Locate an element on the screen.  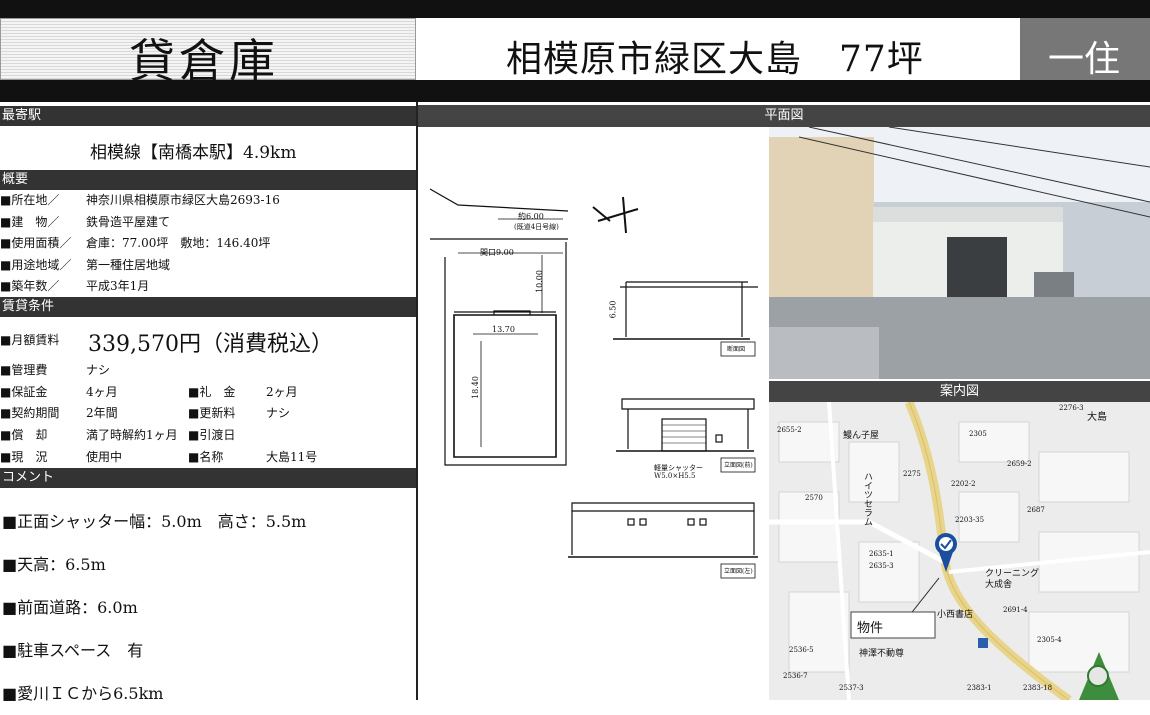
overview-heading: 概要 is located at coordinates (208, 180).